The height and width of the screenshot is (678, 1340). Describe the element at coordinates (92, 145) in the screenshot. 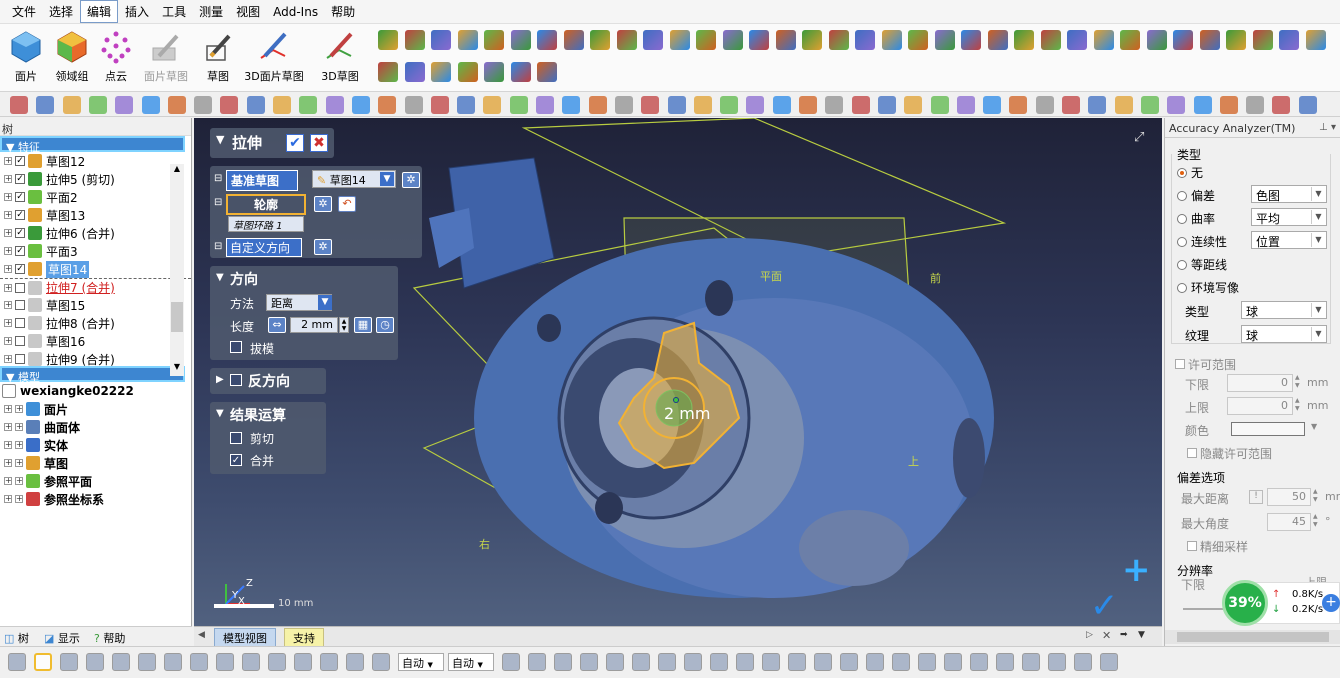

I see `features-header: ▼ 特征` at that location.